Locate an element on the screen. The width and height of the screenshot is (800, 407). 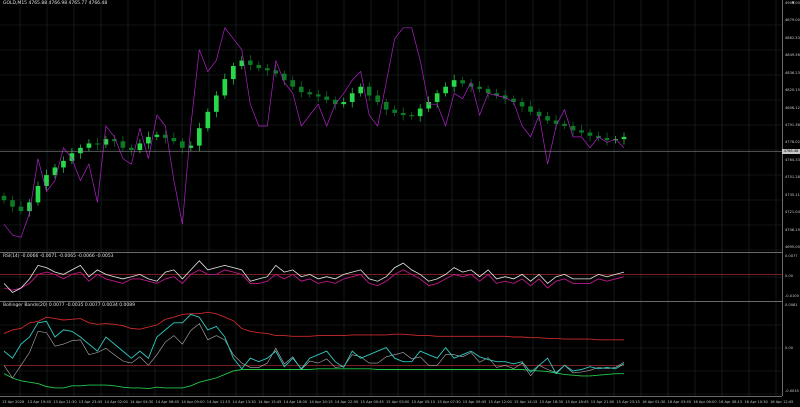
time-tick-label: 13 Apr 19:45 is located at coordinates (39, 402).